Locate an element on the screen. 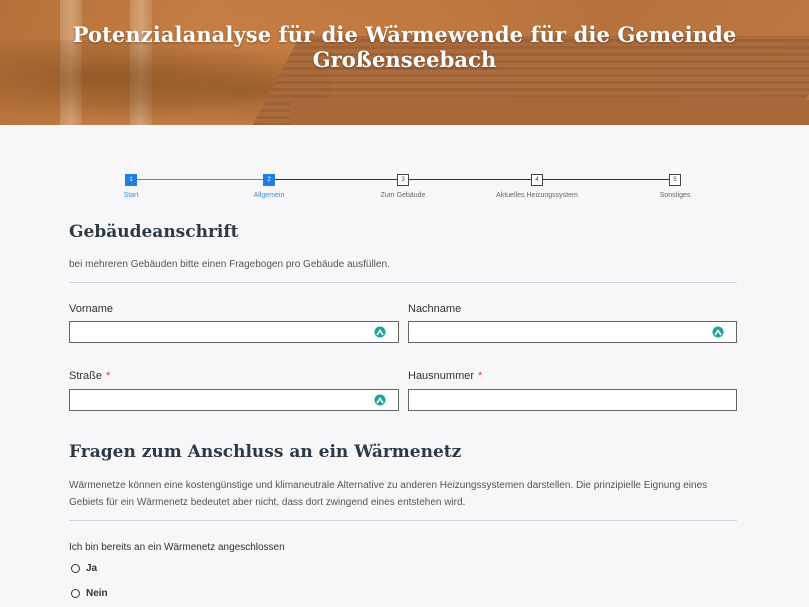  section-title-network: Fragen zum Anschluss an ein Wärmenetz is located at coordinates (265, 452).